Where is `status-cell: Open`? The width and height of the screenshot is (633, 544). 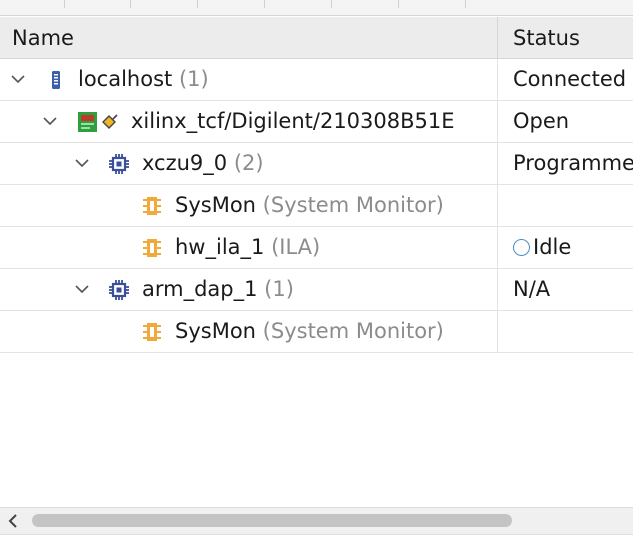 status-cell: Open is located at coordinates (541, 121).